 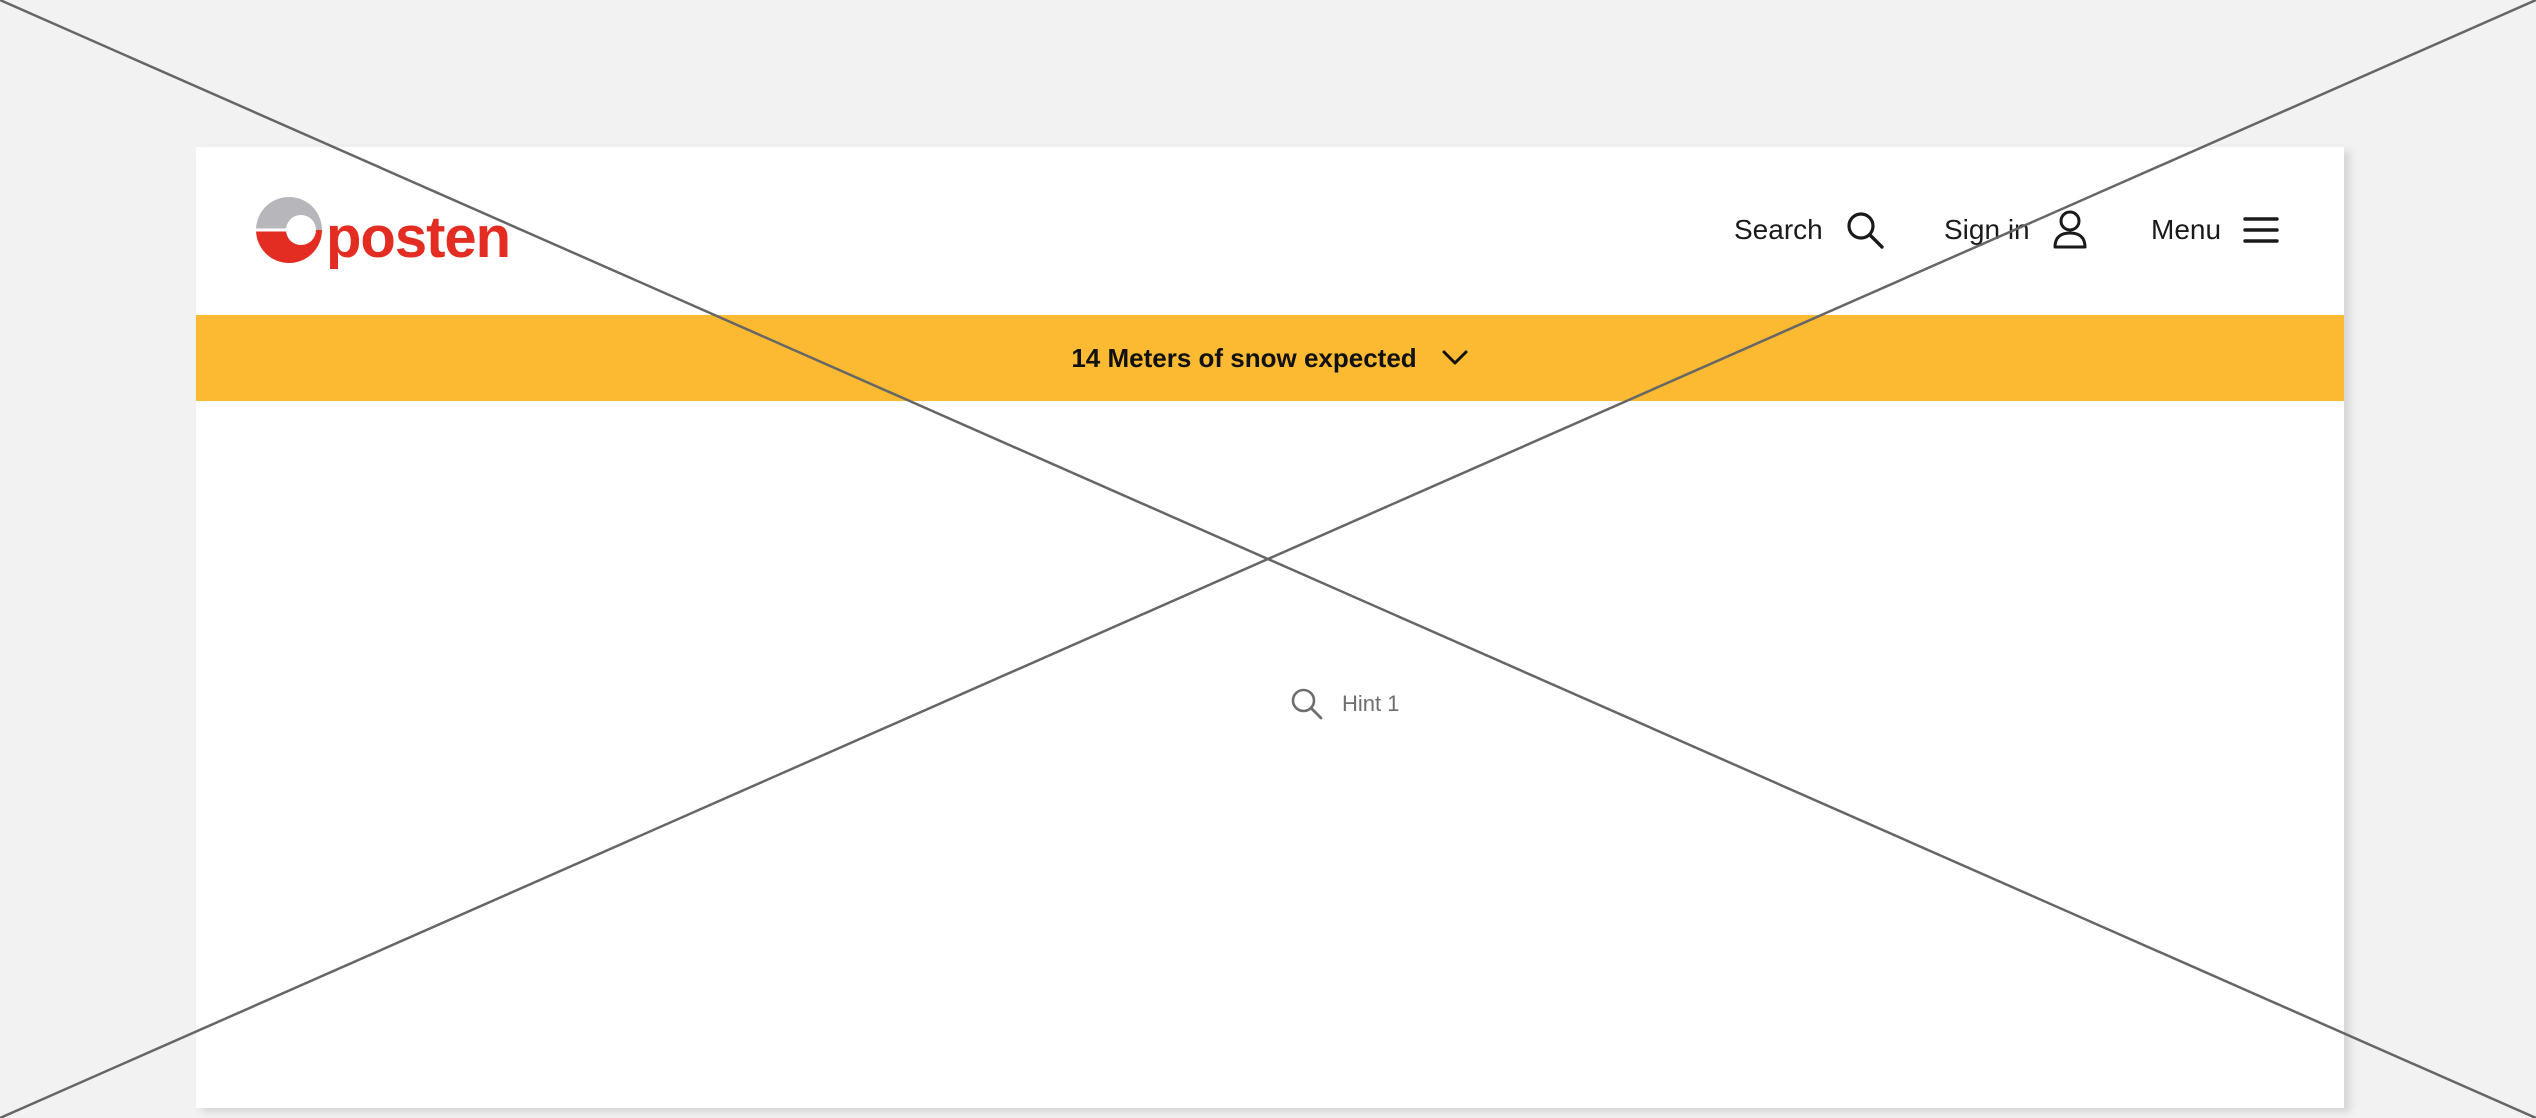 What do you see at coordinates (1244, 357) in the screenshot?
I see `alert-banner-text: 14 Meters of snow expected` at bounding box center [1244, 357].